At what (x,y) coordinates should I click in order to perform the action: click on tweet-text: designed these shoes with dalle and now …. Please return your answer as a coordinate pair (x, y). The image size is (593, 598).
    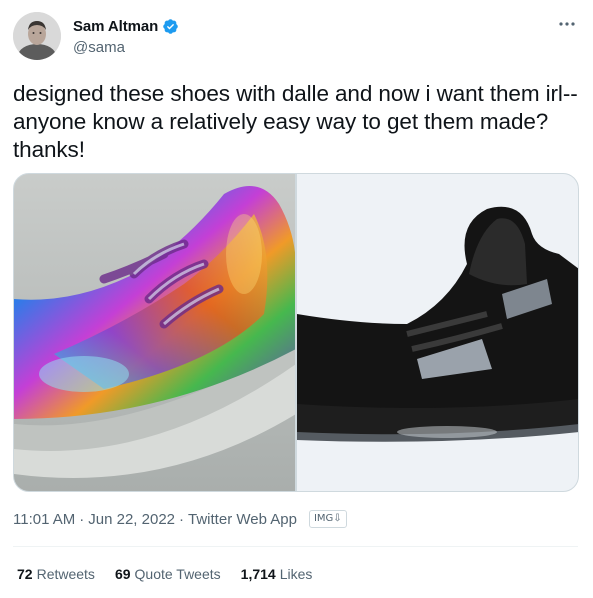
    Looking at the image, I should click on (295, 121).